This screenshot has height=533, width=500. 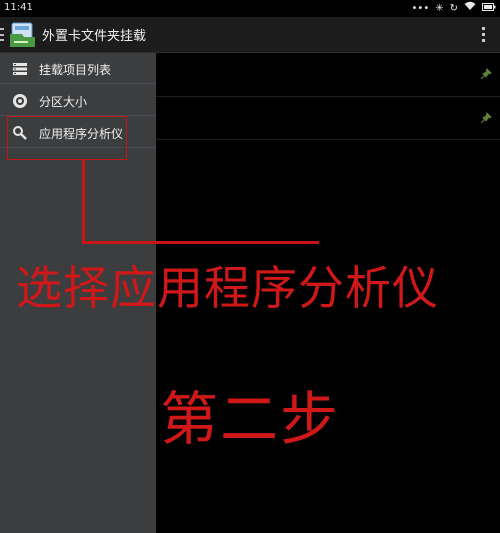 What do you see at coordinates (20, 69) in the screenshot?
I see `list-icon` at bounding box center [20, 69].